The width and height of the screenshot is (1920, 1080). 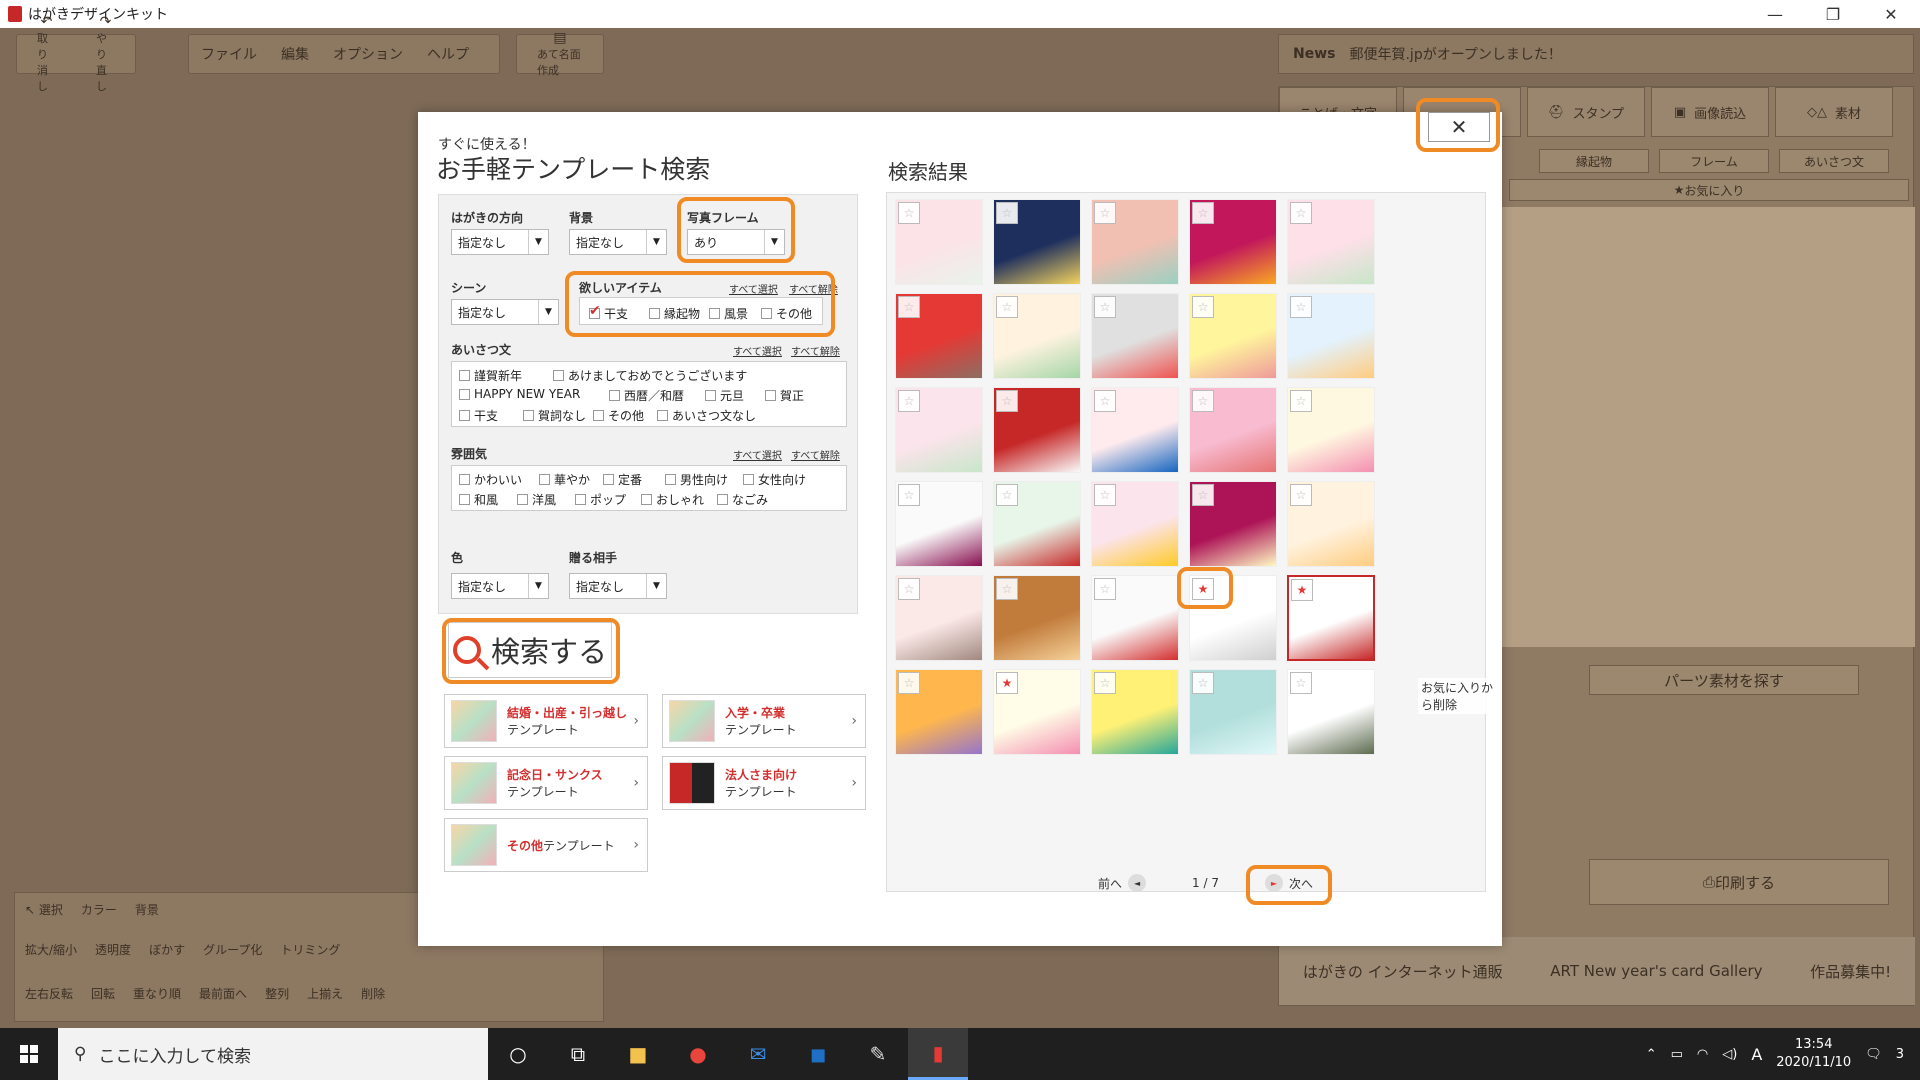 What do you see at coordinates (1651, 1054) in the screenshot?
I see `chevron-up-icon: ⌃` at bounding box center [1651, 1054].